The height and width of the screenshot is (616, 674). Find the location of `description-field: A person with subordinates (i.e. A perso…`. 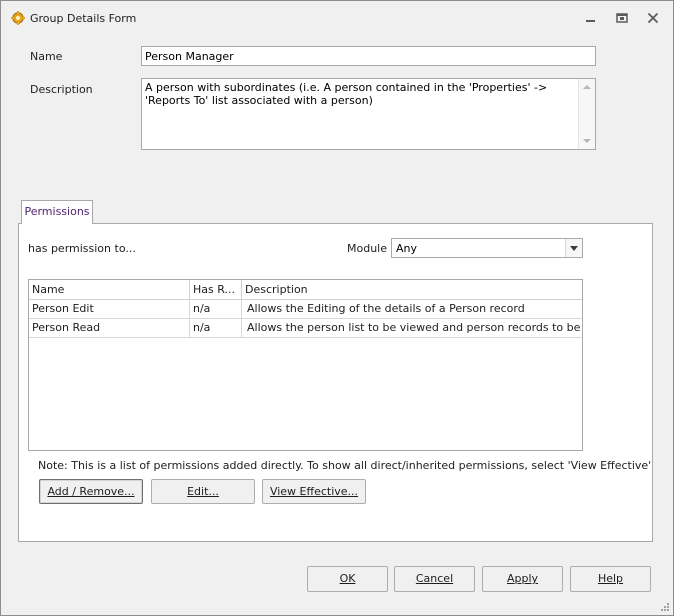

description-field: A person with subordinates (i.e. A perso… is located at coordinates (368, 114).